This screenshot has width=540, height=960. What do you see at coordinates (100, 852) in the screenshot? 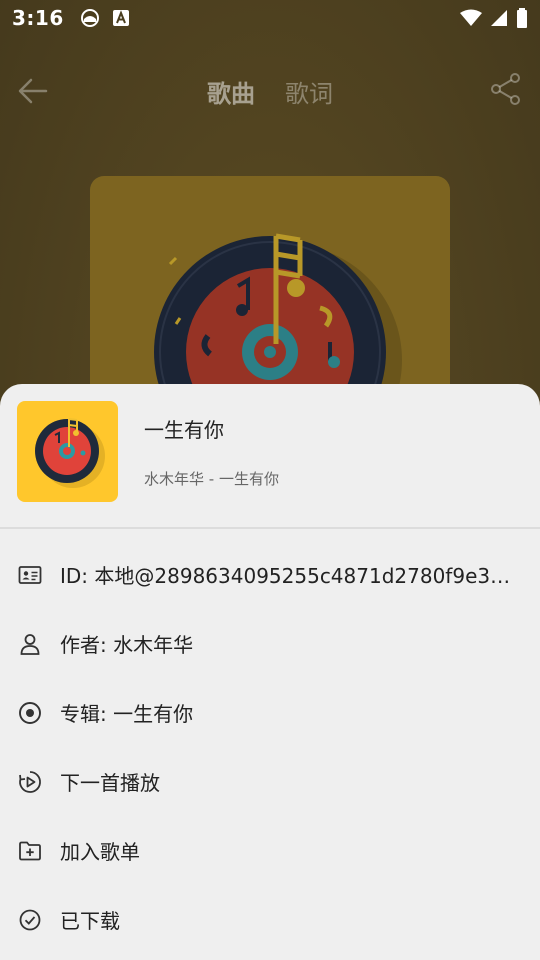
I see `menu-label-add-playlist: 加入歌单` at bounding box center [100, 852].